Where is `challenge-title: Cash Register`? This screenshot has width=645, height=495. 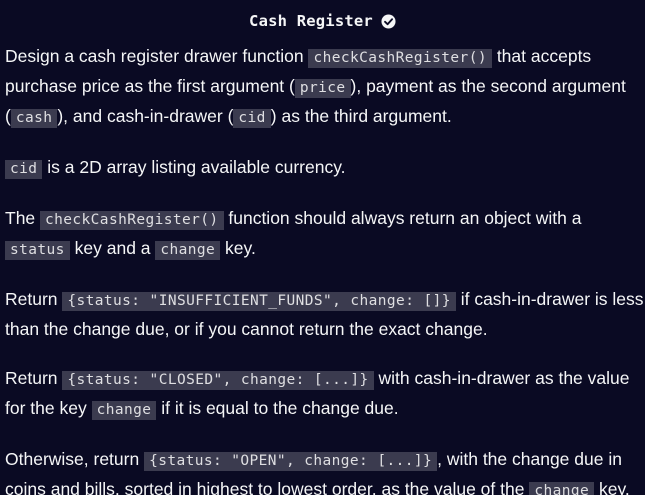 challenge-title: Cash Register is located at coordinates (311, 21).